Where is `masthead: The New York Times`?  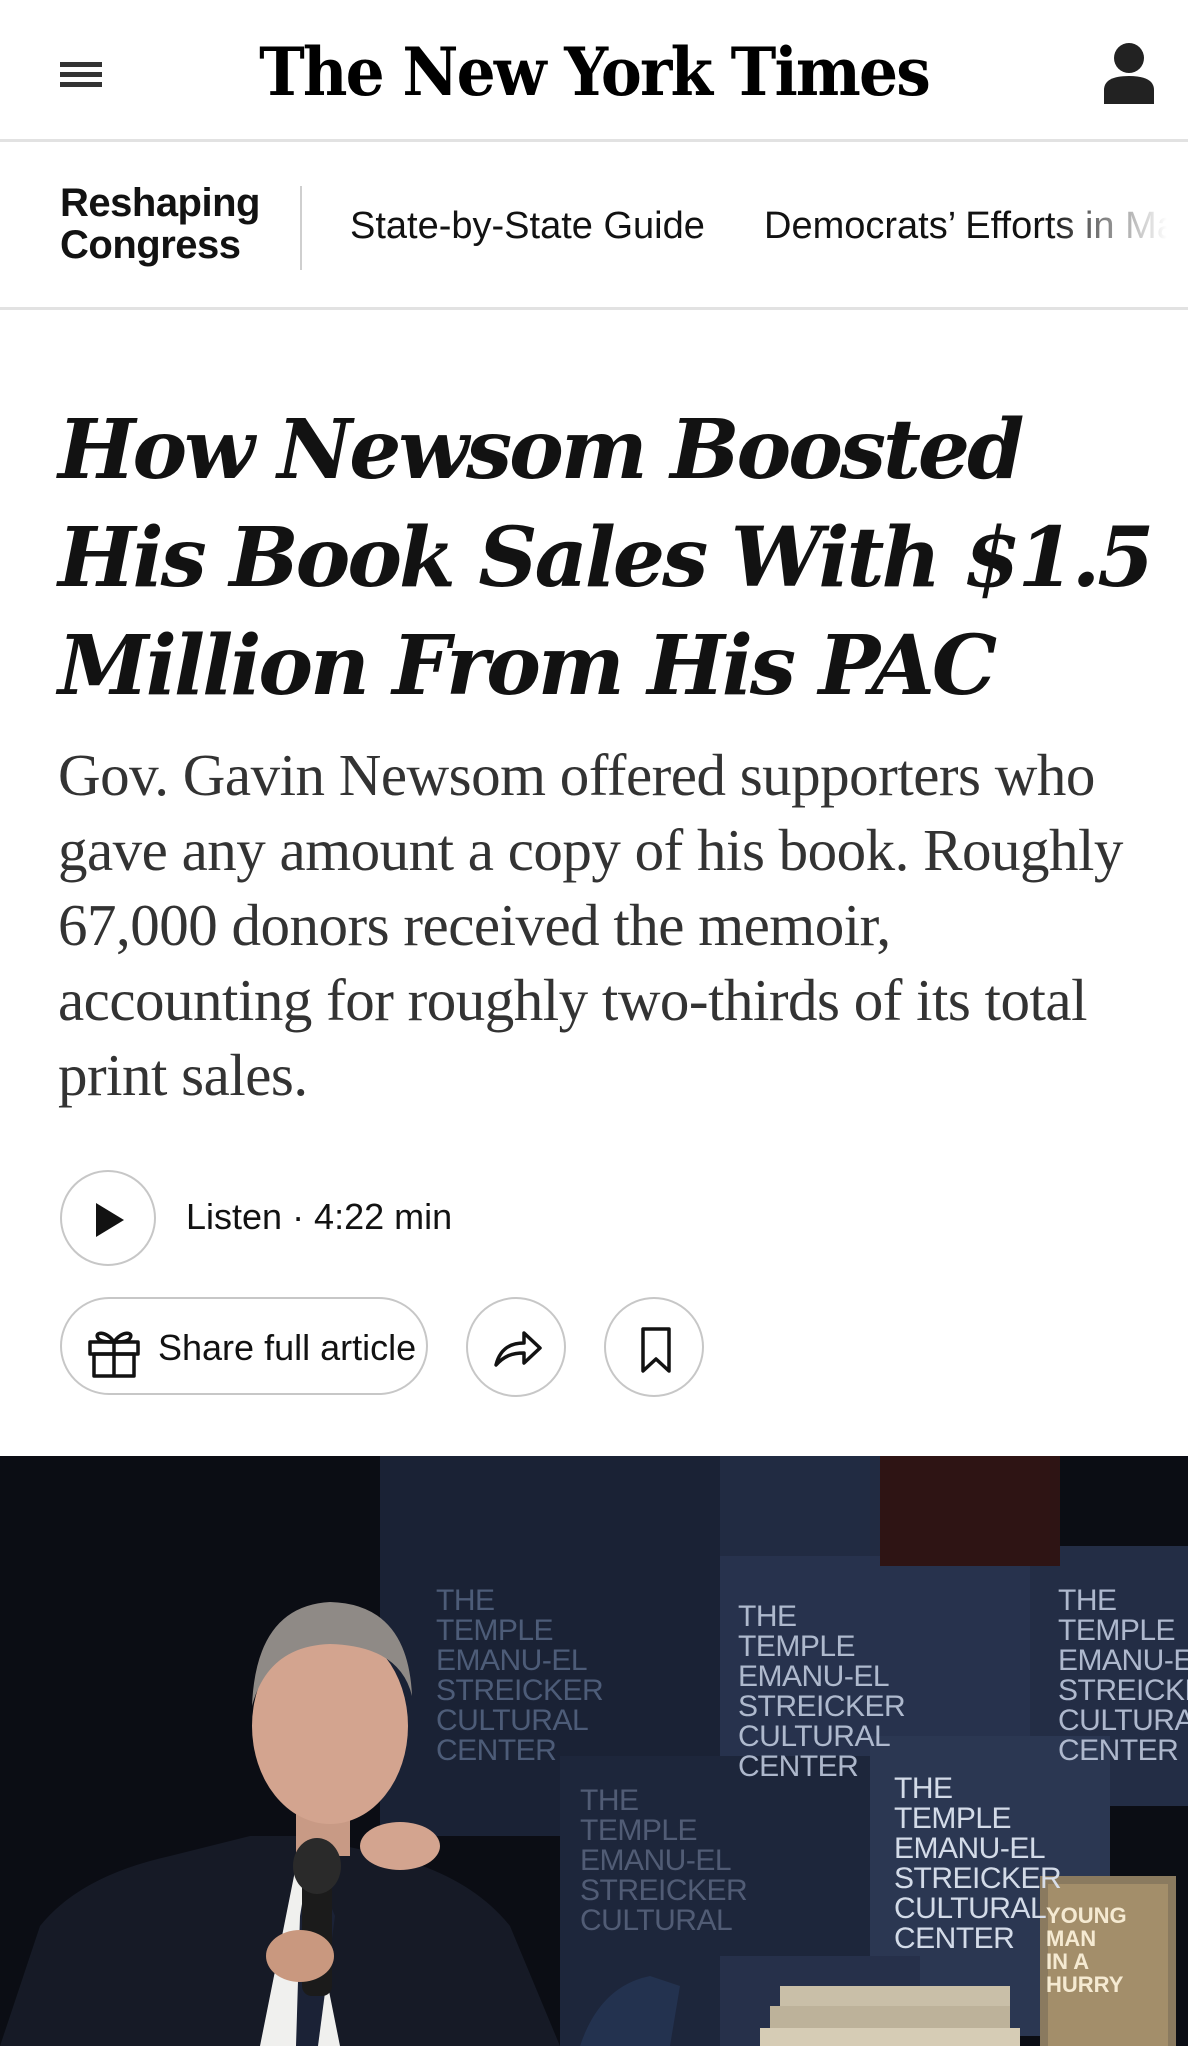 masthead: The New York Times is located at coordinates (594, 71).